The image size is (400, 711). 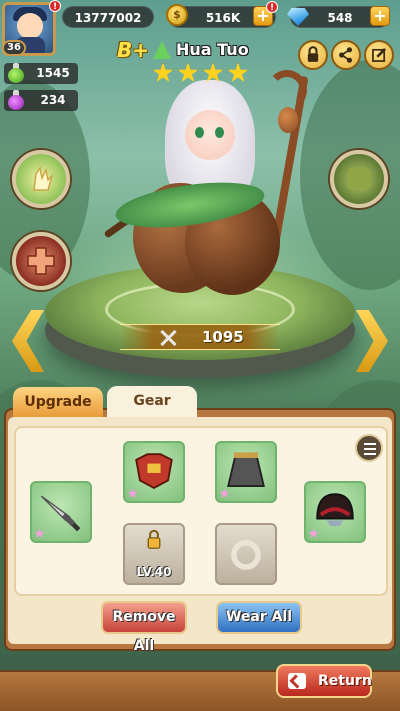 I want to click on hero-staff-hook, so click(x=287, y=90).